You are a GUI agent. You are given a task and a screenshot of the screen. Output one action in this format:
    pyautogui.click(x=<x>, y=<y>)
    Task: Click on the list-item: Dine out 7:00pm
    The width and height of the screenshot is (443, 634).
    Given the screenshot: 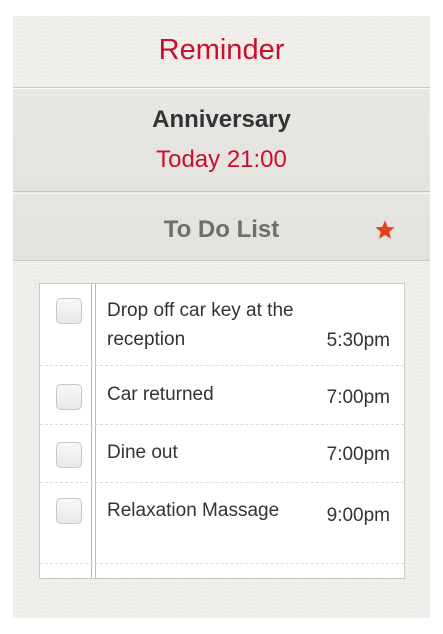 What is the action you would take?
    pyautogui.click(x=222, y=454)
    